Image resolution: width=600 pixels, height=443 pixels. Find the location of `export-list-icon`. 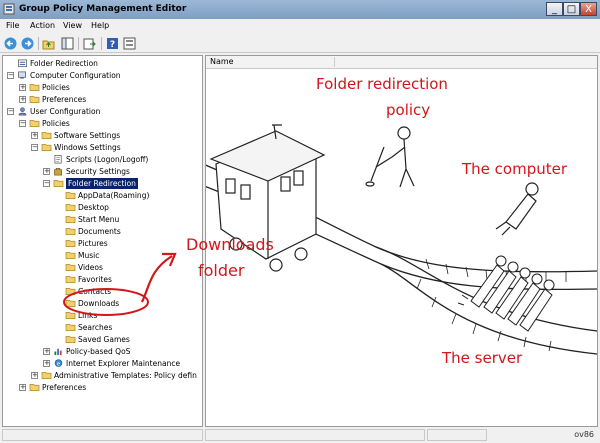

export-list-icon is located at coordinates (89, 43).